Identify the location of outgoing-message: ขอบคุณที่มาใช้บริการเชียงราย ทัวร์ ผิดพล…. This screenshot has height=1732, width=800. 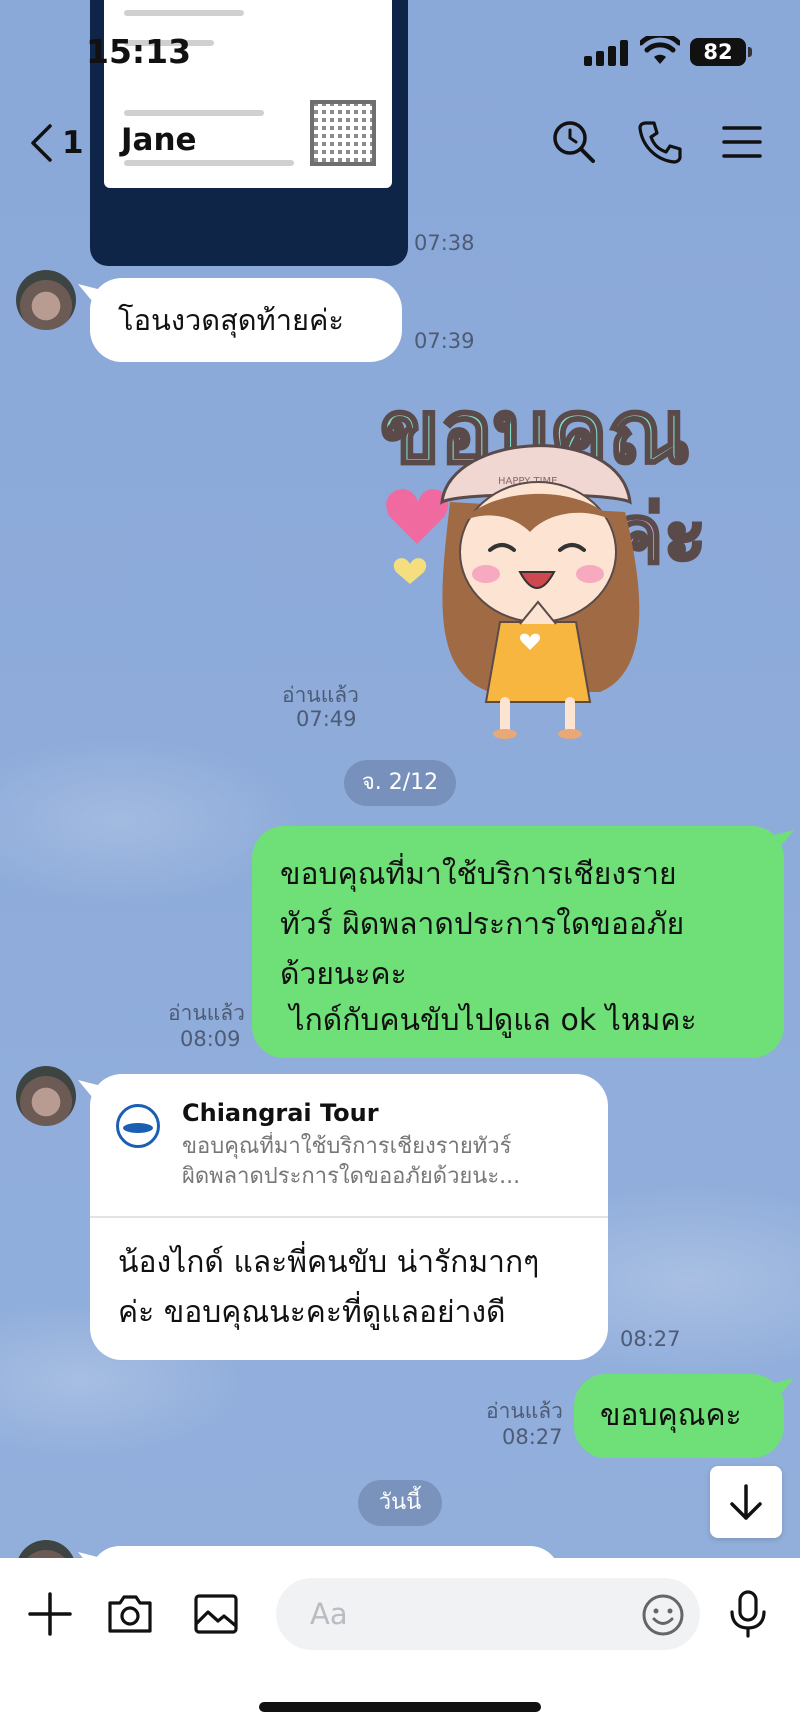
(518, 942).